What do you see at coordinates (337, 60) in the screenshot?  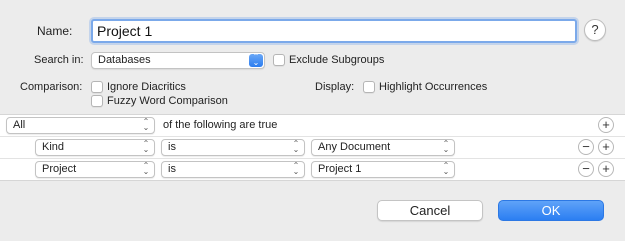 I see `exclude-subgroups-label: Exclude Subgroups` at bounding box center [337, 60].